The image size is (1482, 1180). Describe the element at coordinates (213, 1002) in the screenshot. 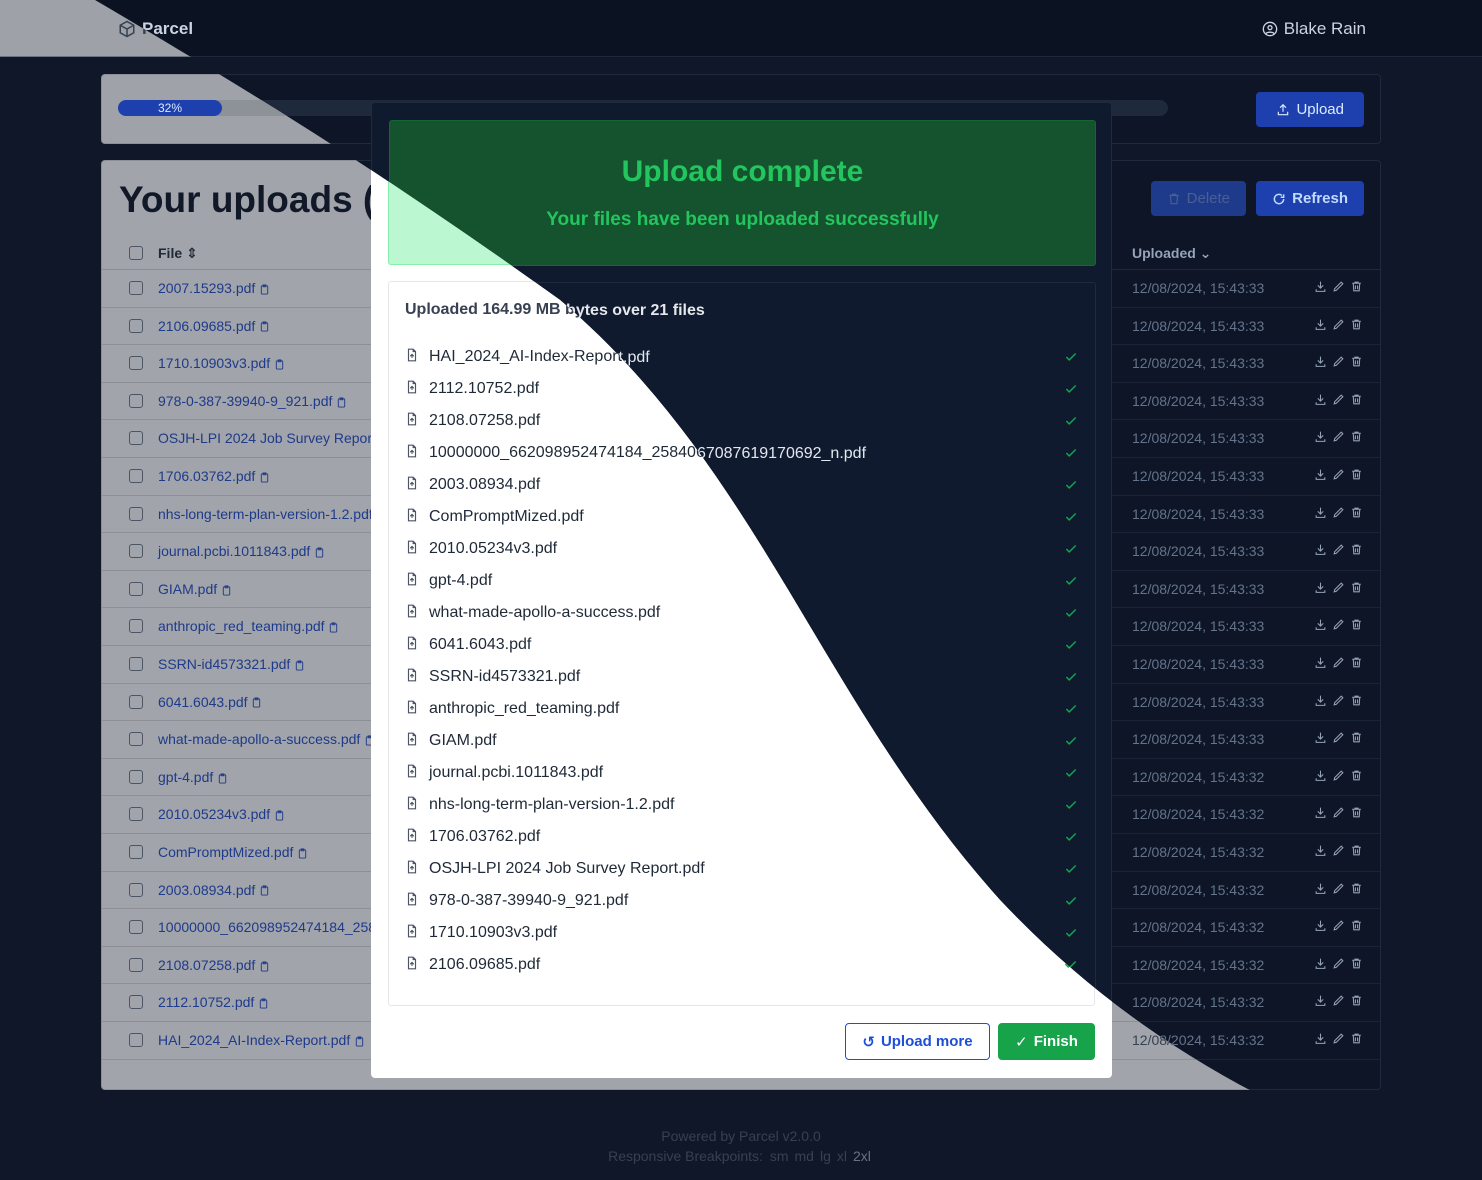

I see `file-link: 2112.10752.pdf` at that location.